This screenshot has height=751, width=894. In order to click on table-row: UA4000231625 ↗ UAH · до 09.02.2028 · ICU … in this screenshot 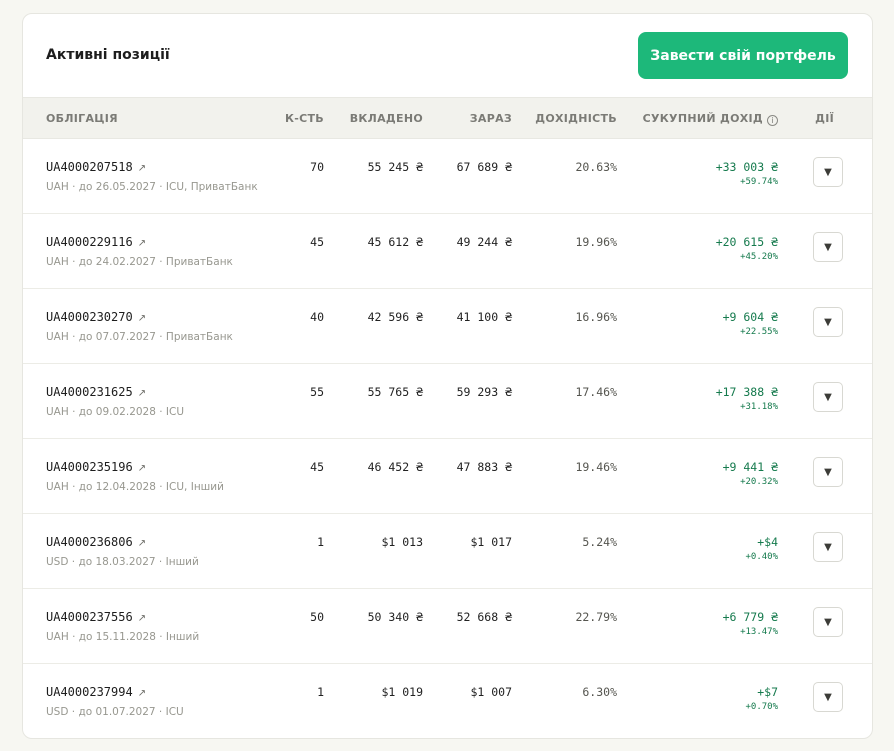, I will do `click(447, 401)`.